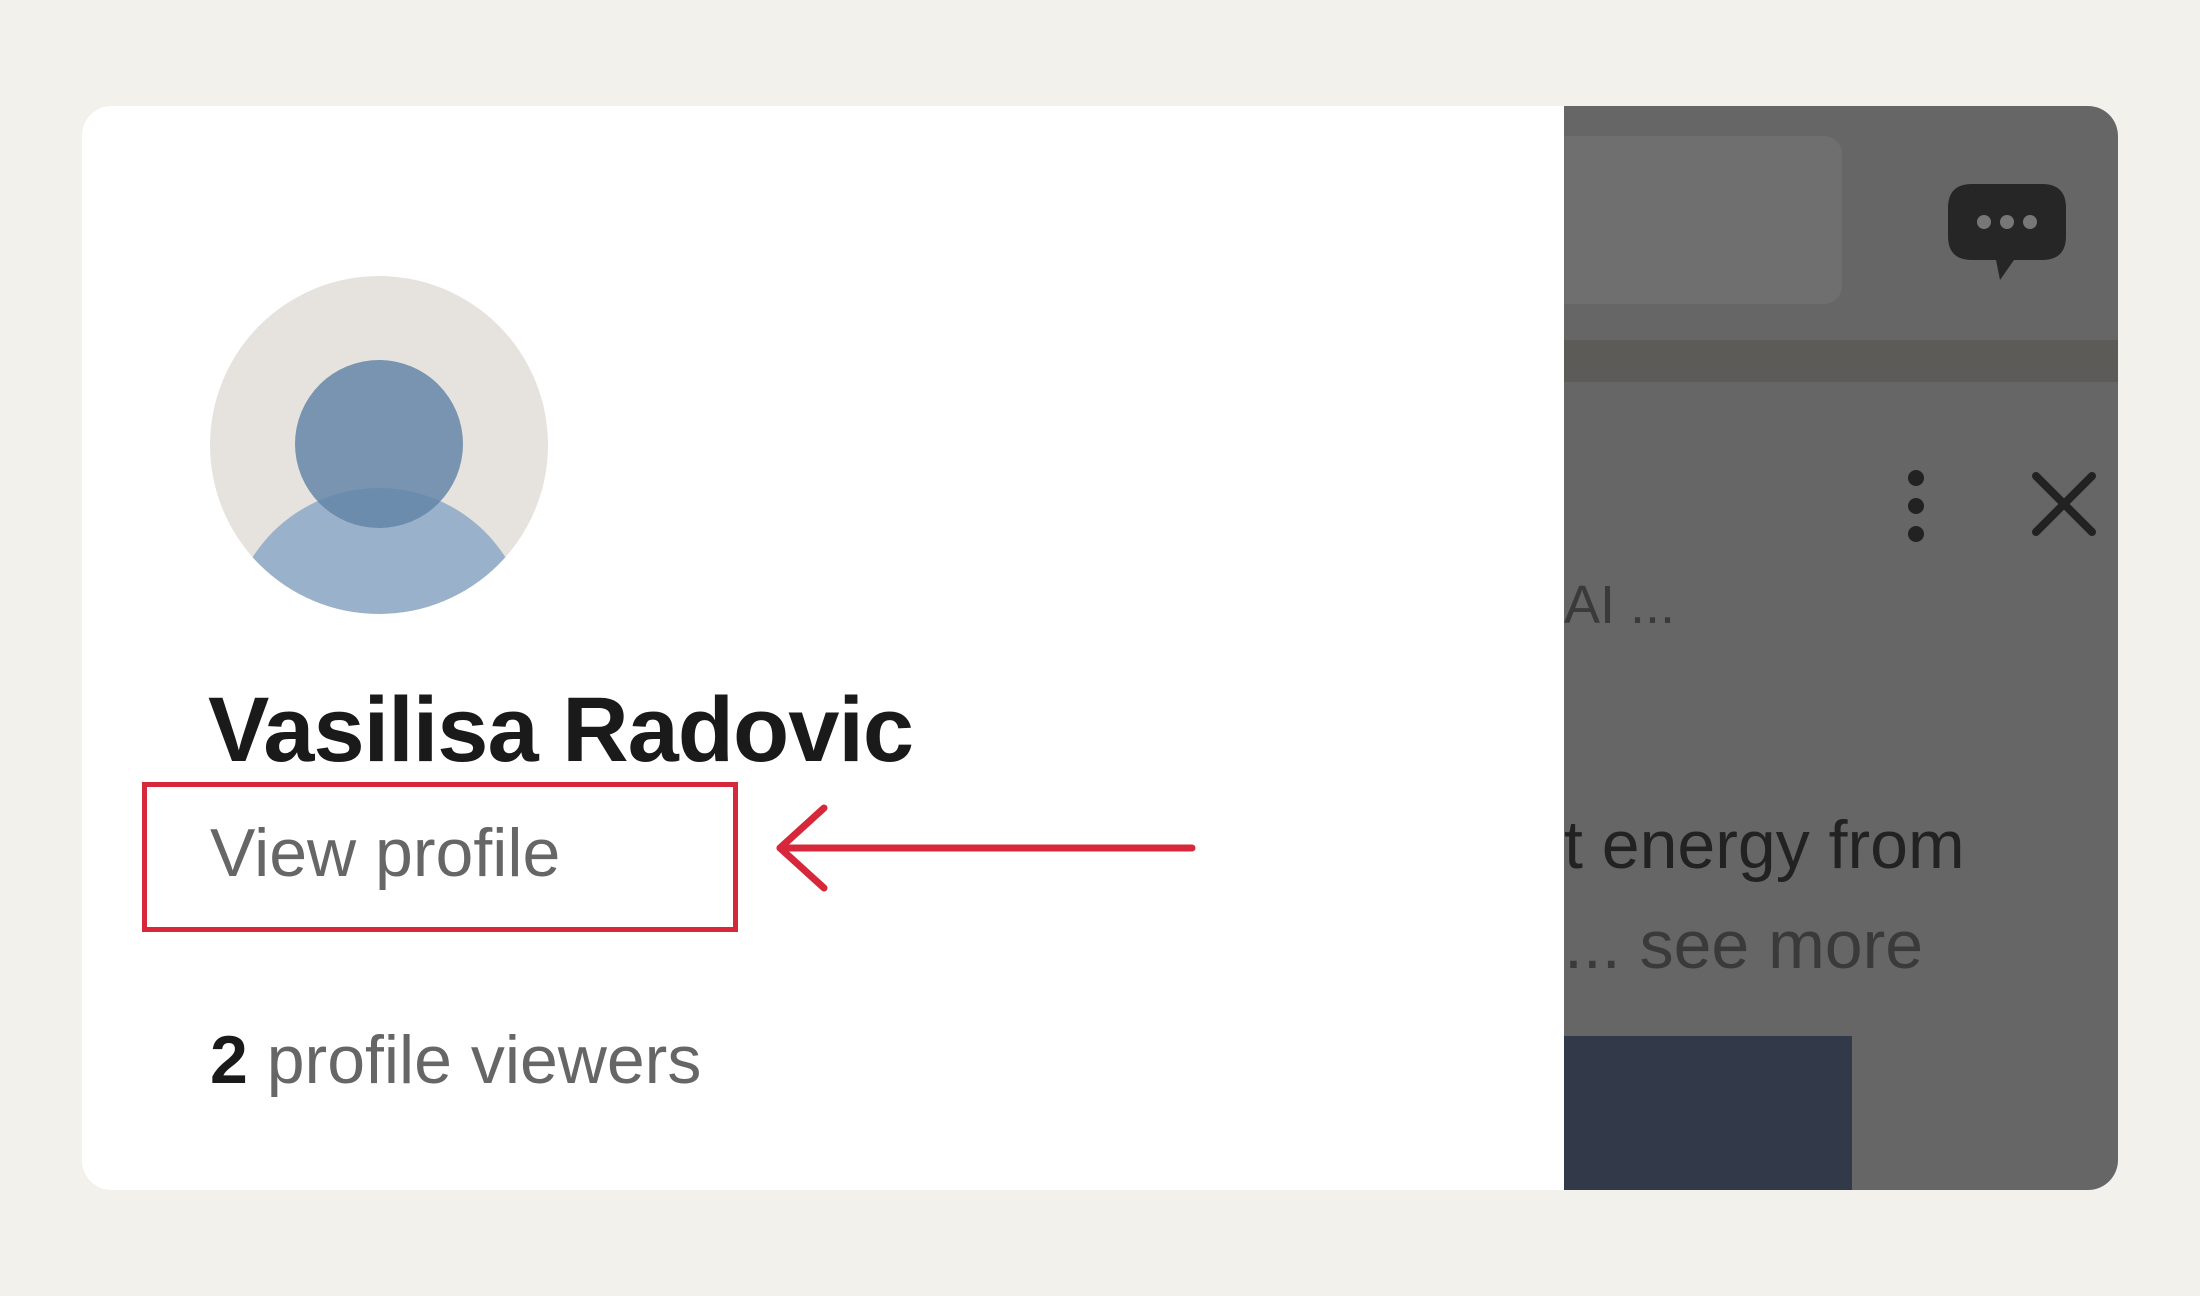  What do you see at coordinates (229, 1060) in the screenshot?
I see `profile-viewers-count: 2` at bounding box center [229, 1060].